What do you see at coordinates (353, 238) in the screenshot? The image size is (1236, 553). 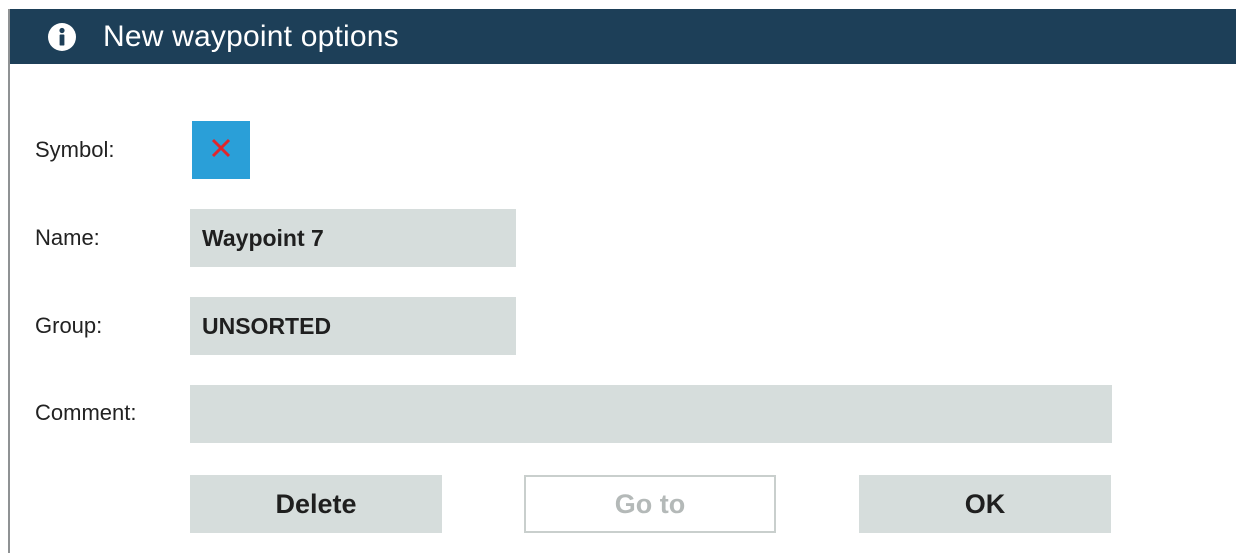 I see `name-field: Waypoint 7` at bounding box center [353, 238].